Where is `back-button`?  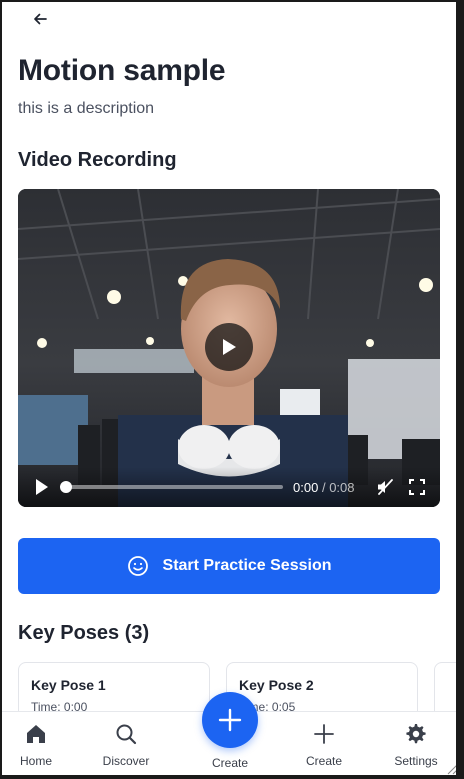
back-button is located at coordinates (40, 19).